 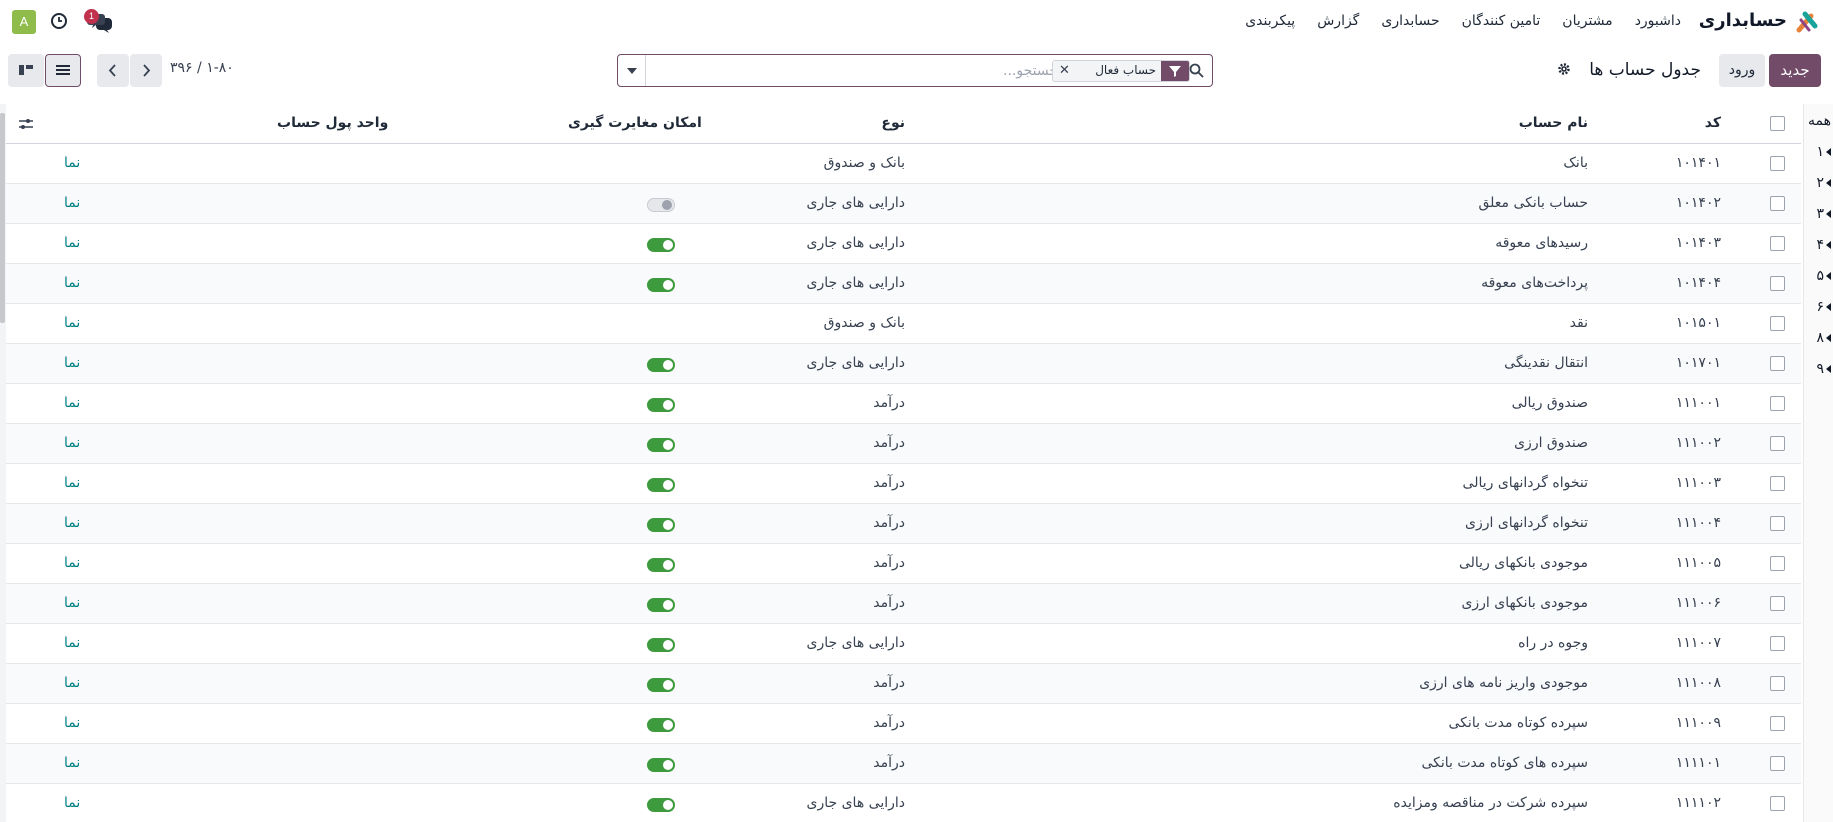 I want to click on prefix-item: ۸, so click(x=1818, y=338).